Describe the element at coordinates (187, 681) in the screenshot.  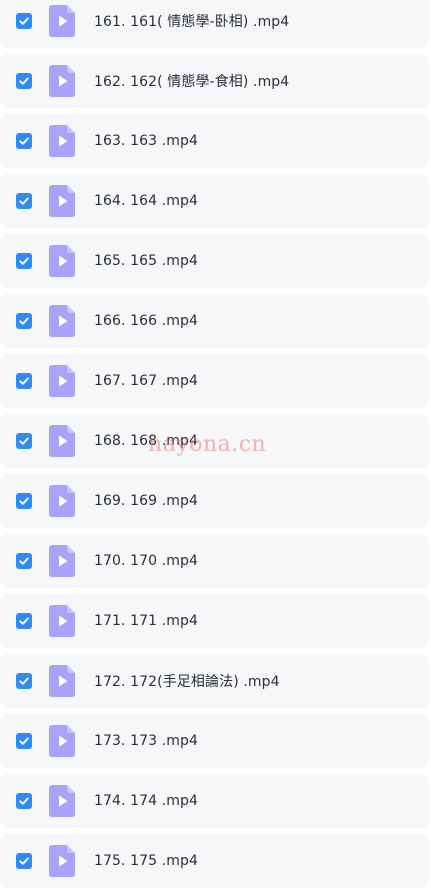
I see `file-name: 172. 172(手足相論法) .mp4` at that location.